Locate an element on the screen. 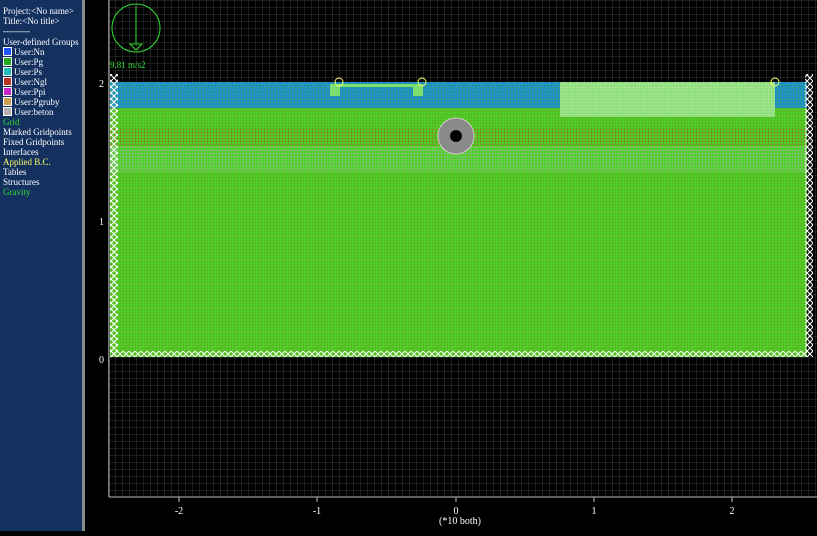 The width and height of the screenshot is (817, 536). legend-group-item: User:Nn is located at coordinates (24, 52).